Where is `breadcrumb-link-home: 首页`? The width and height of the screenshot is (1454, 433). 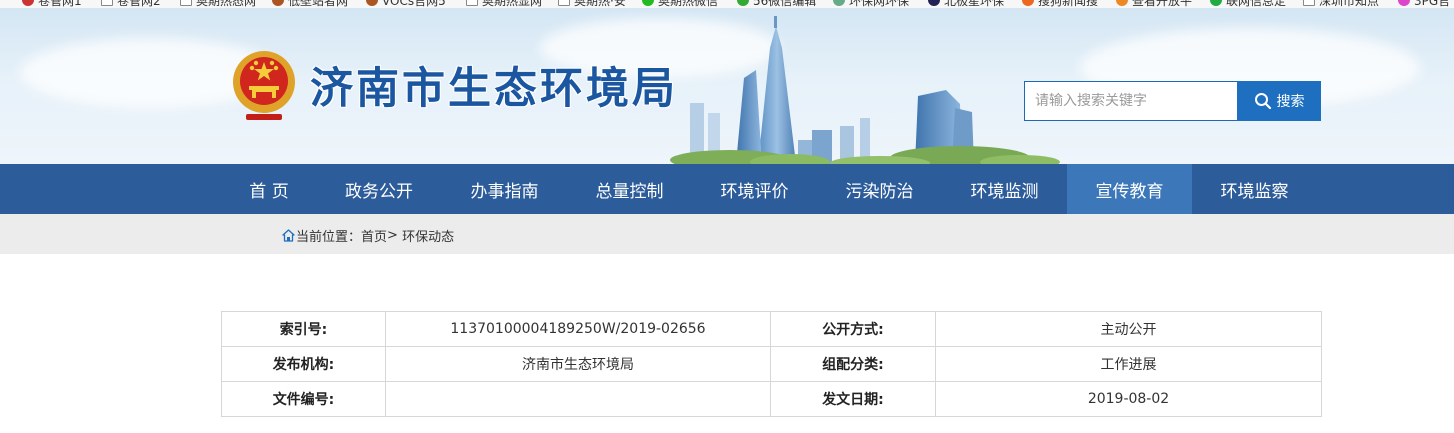
breadcrumb-link-home: 首页 is located at coordinates (374, 235).